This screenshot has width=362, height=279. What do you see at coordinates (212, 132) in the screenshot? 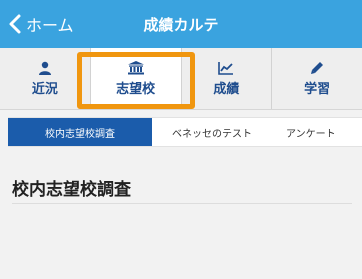
I see `subtab-benesse-test: ベネッセのテスト` at bounding box center [212, 132].